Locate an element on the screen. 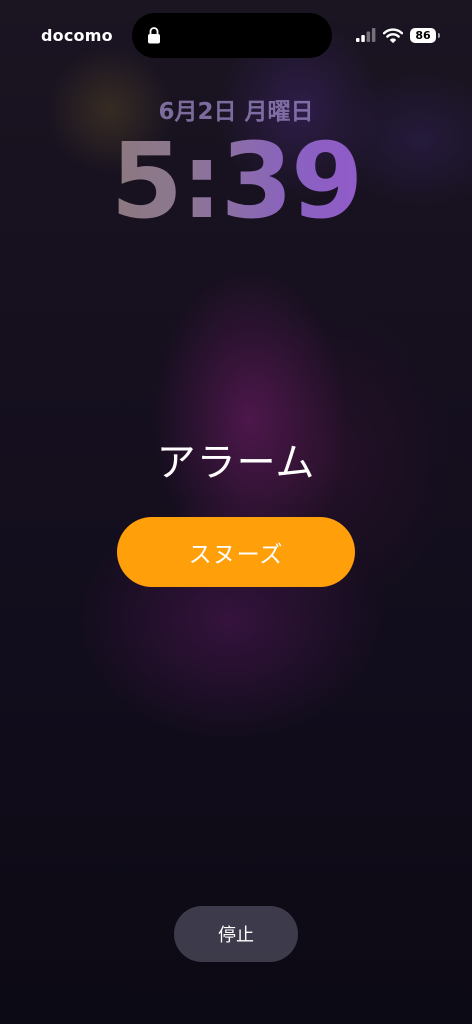 The height and width of the screenshot is (1024, 472). wifi-icon is located at coordinates (393, 35).